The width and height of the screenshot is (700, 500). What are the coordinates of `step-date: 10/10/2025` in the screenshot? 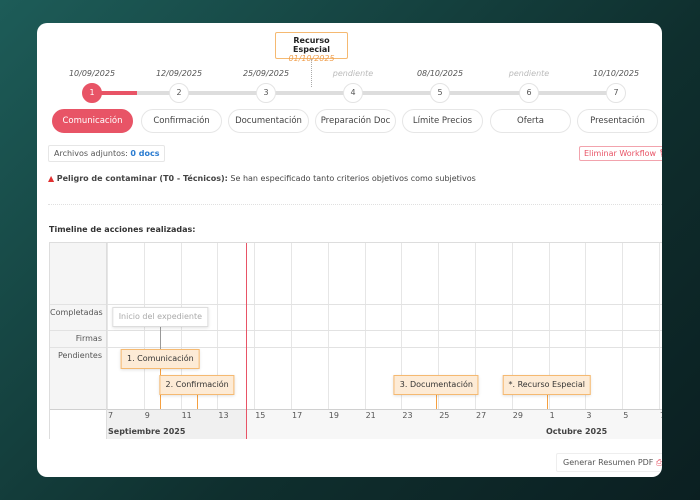 It's located at (616, 73).